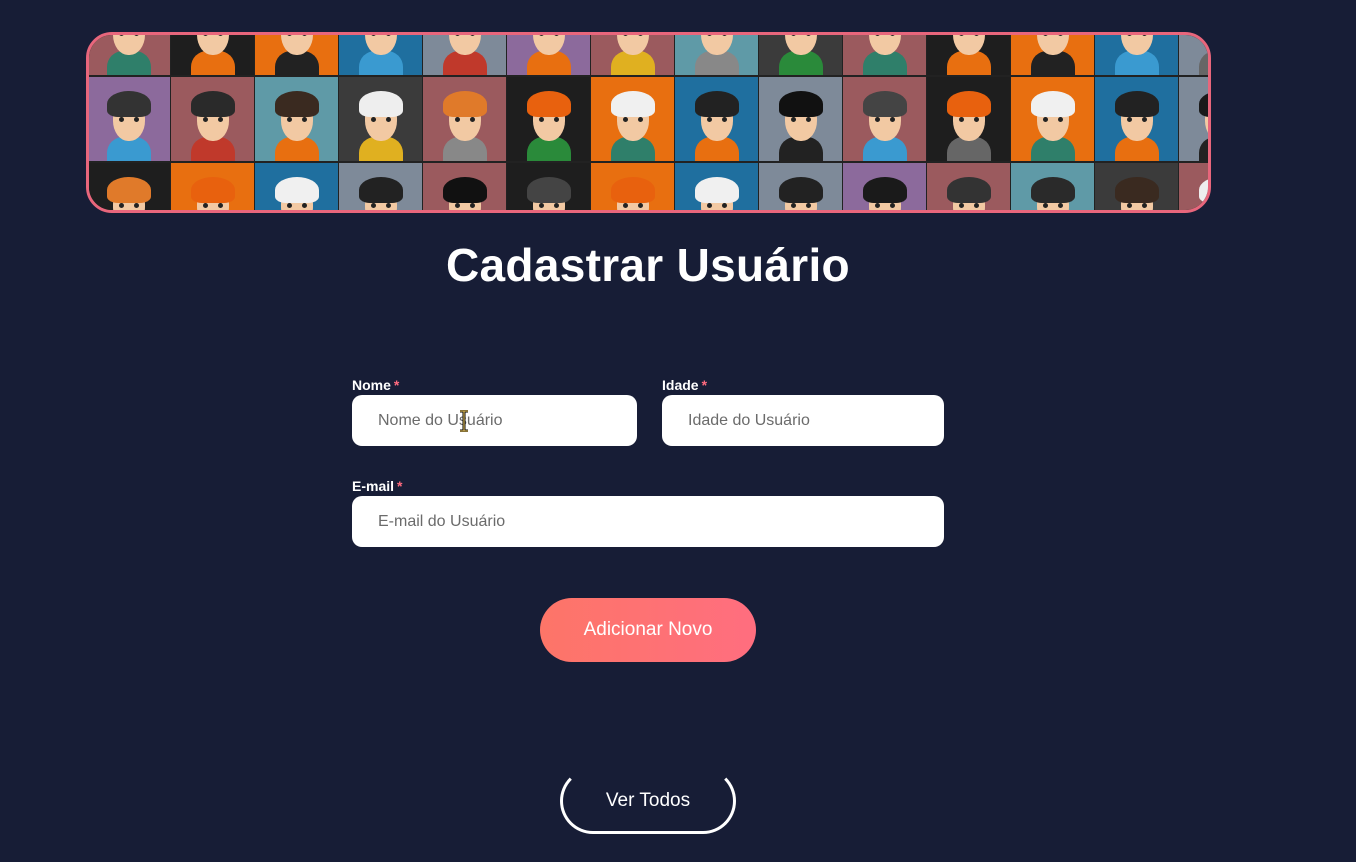 The image size is (1356, 862). Describe the element at coordinates (400, 486) in the screenshot. I see `required-mark: *` at that location.